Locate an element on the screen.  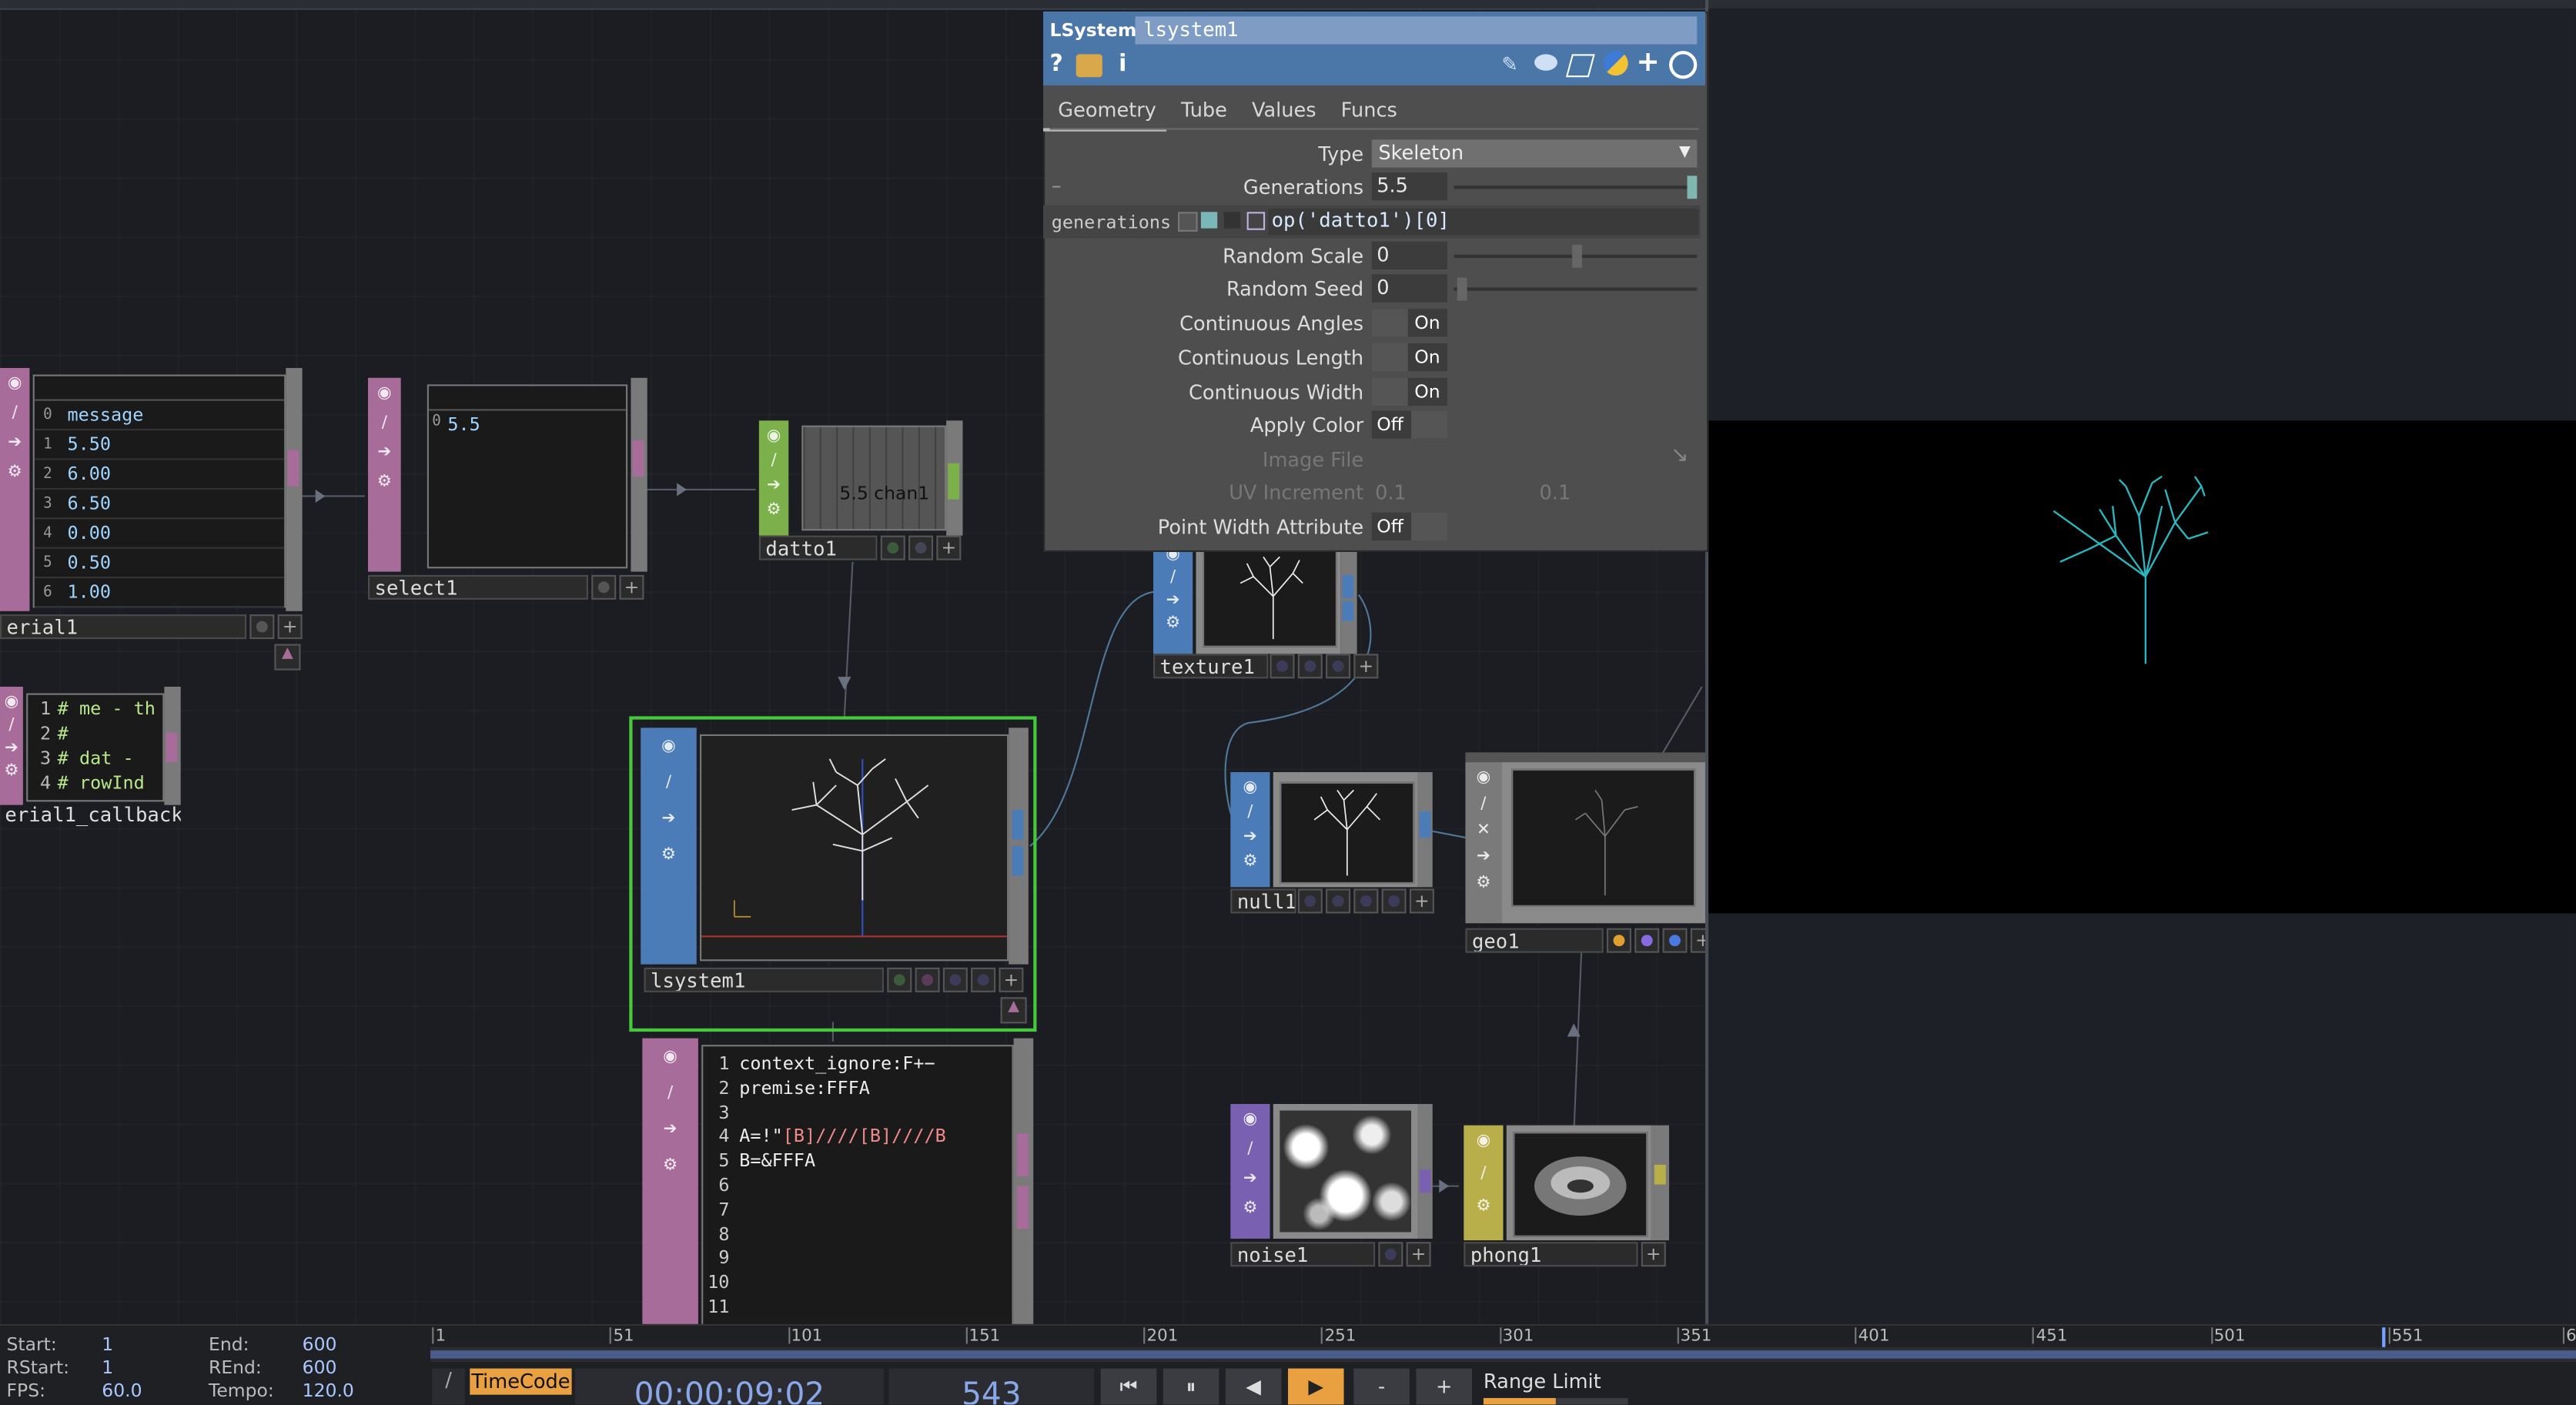
callbacks-node: ◉ ∕ ➔ ⚙ 1 # me - th 2 #3 # dat - 4 # rowInd is located at coordinates (91, 745).